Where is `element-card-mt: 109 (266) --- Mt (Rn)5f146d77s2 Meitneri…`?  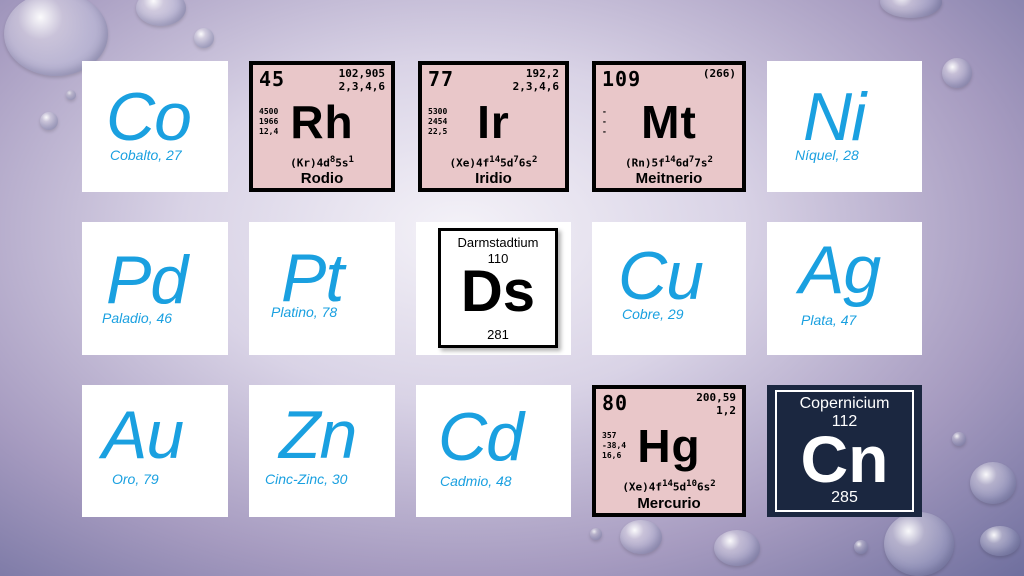 element-card-mt: 109 (266) --- Mt (Rn)5f146d77s2 Meitneri… is located at coordinates (669, 126).